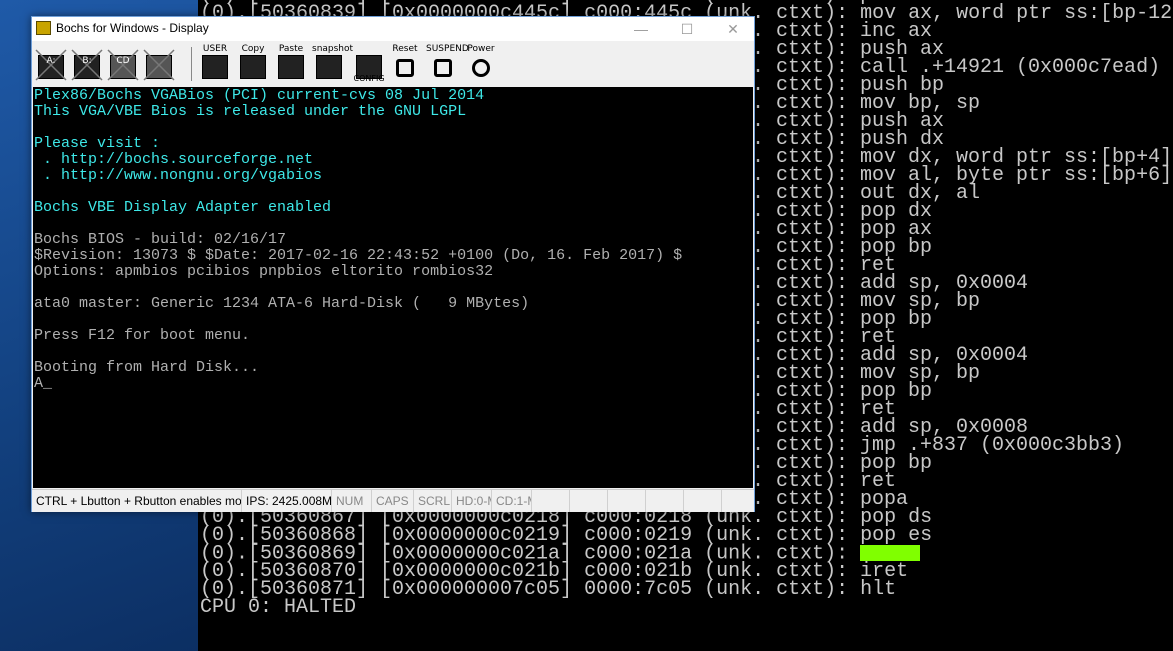 Image resolution: width=1173 pixels, height=651 pixels. I want to click on toolbar-label: Power, so click(481, 49).